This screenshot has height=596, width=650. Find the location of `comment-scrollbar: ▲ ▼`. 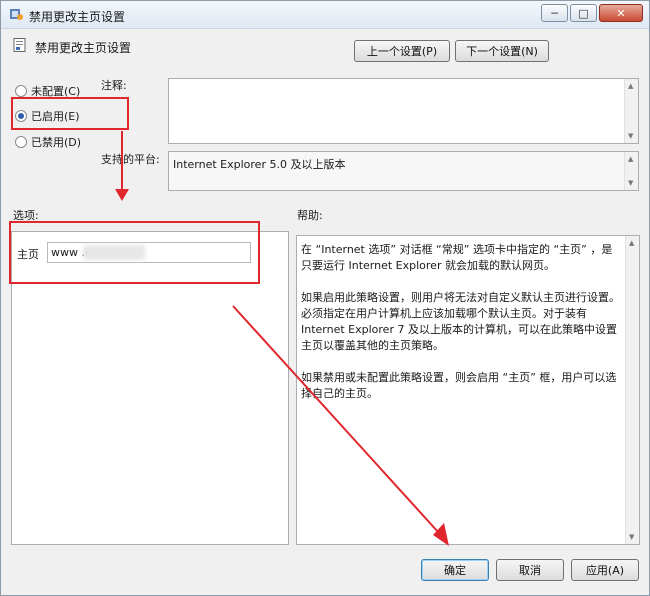

comment-scrollbar: ▲ ▼ is located at coordinates (631, 111).